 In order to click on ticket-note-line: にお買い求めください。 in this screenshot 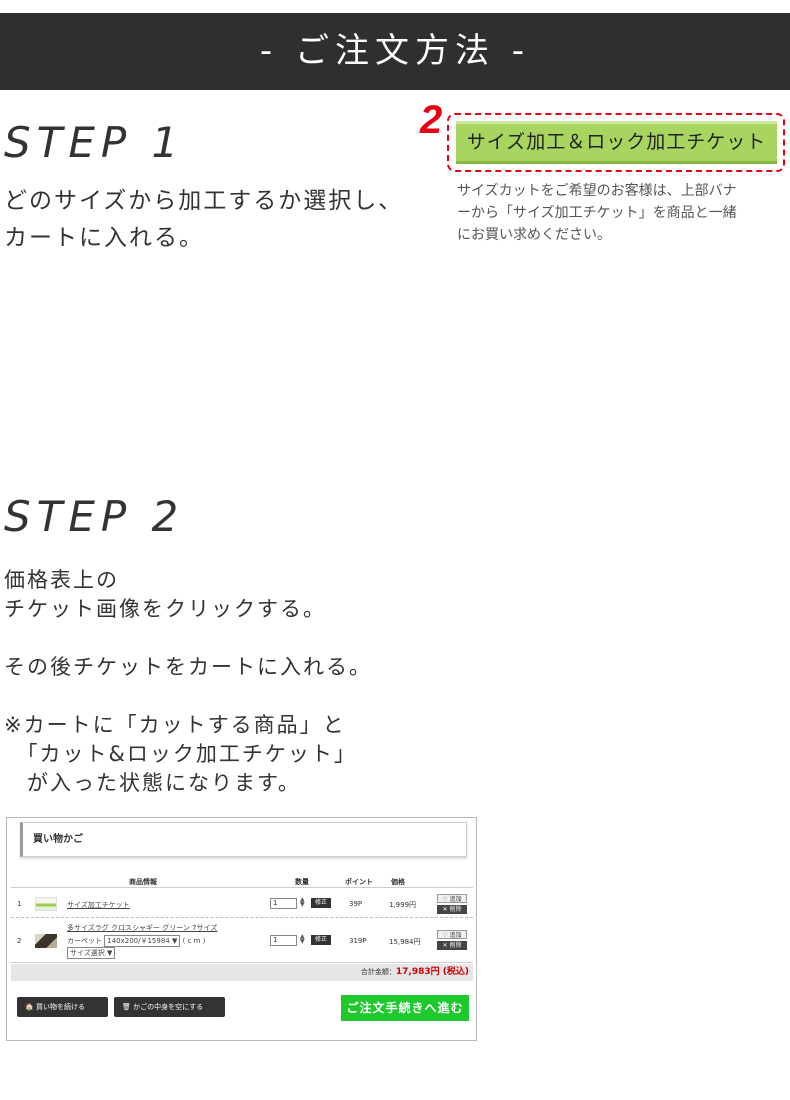, I will do `click(534, 235)`.